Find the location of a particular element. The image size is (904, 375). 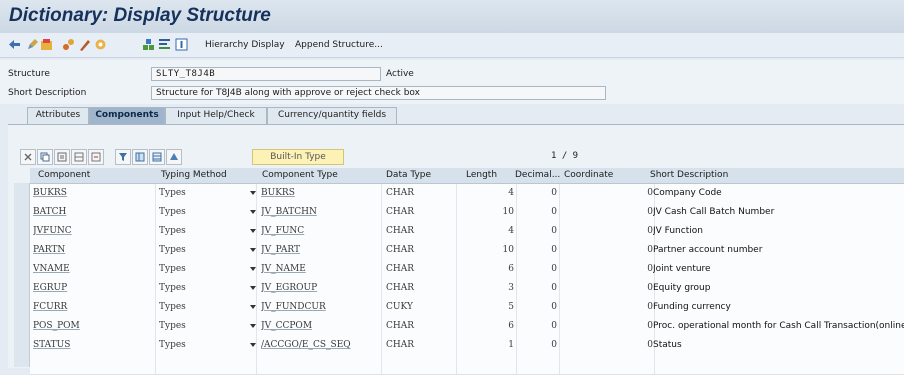

tab-components: Components is located at coordinates (127, 115).